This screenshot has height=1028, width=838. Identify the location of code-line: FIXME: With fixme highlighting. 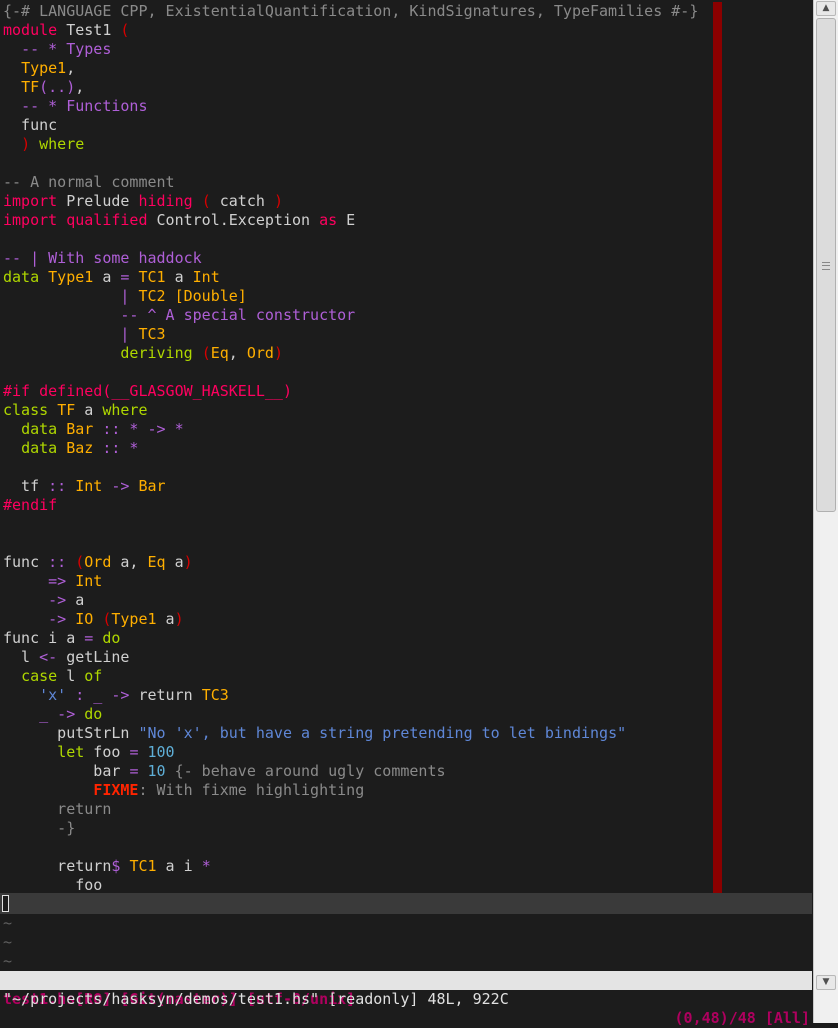
(350, 790).